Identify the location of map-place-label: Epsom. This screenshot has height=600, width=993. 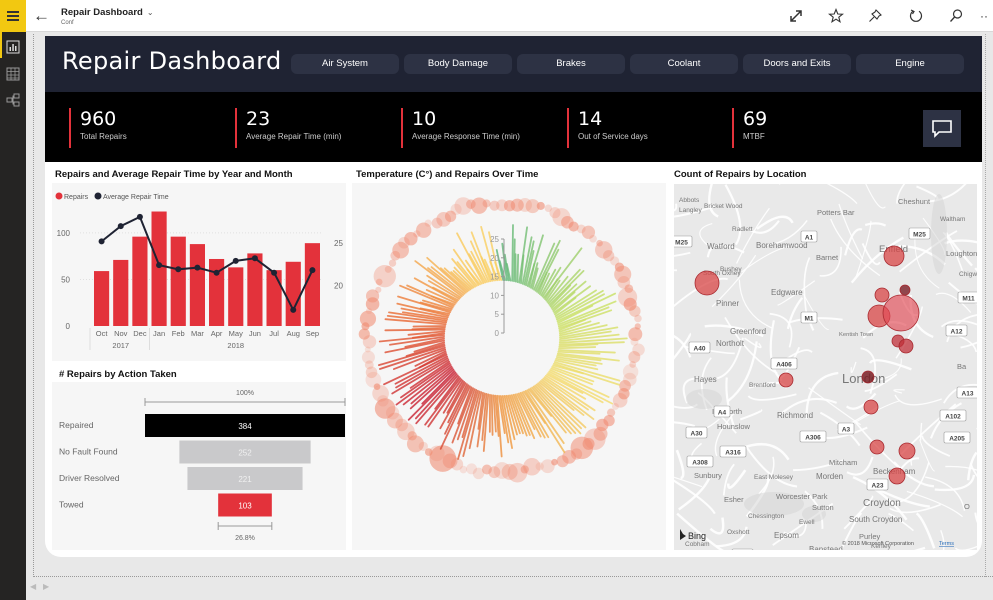
(786, 535).